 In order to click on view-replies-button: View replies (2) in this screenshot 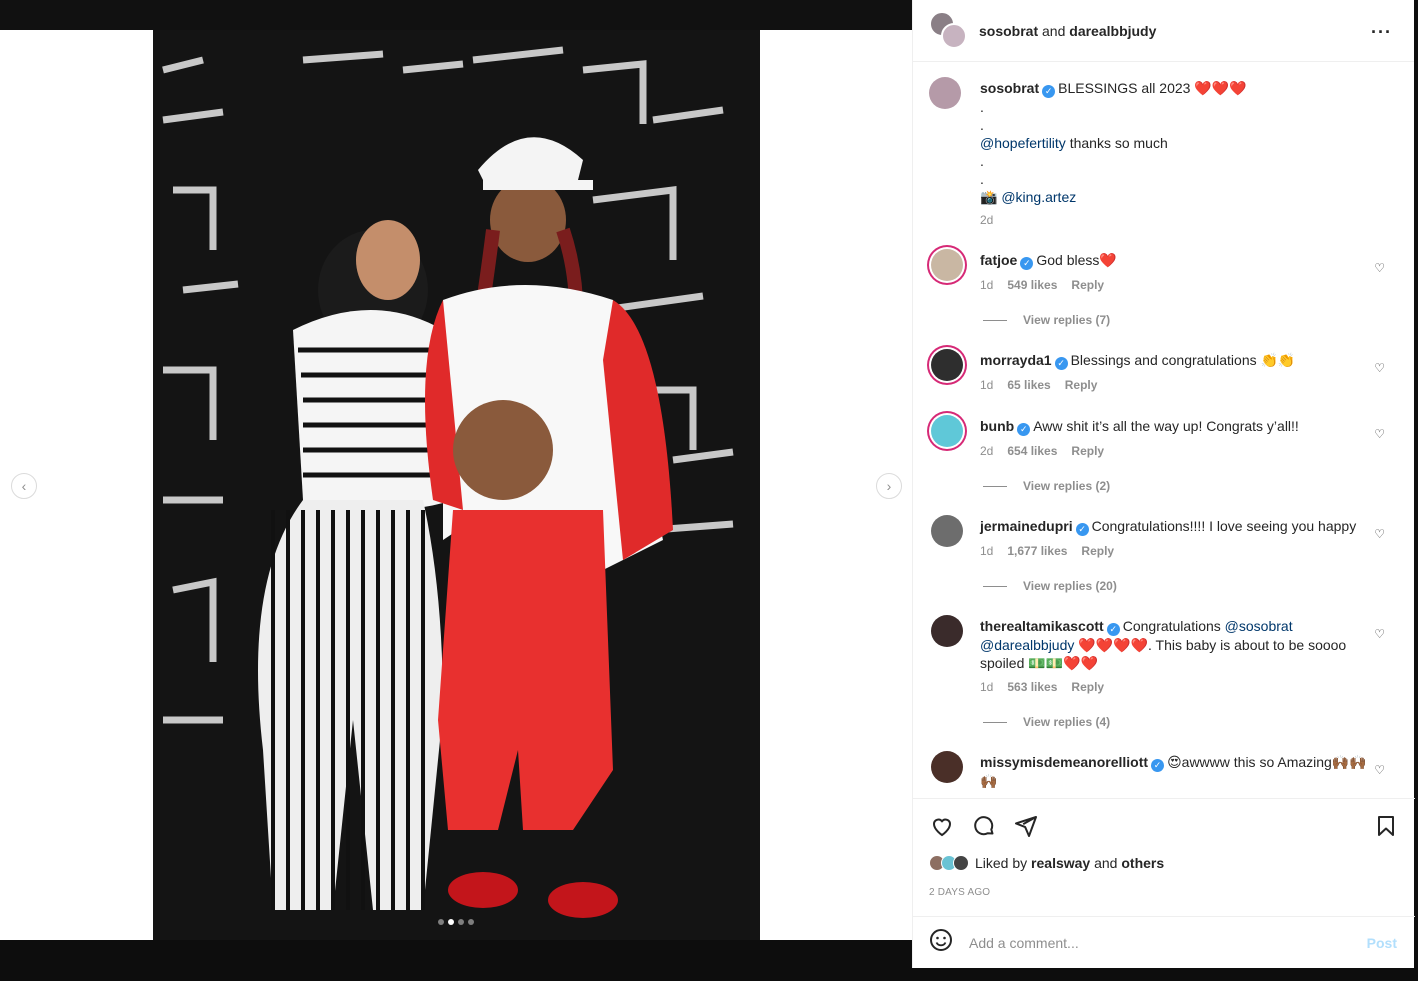, I will do `click(1046, 486)`.